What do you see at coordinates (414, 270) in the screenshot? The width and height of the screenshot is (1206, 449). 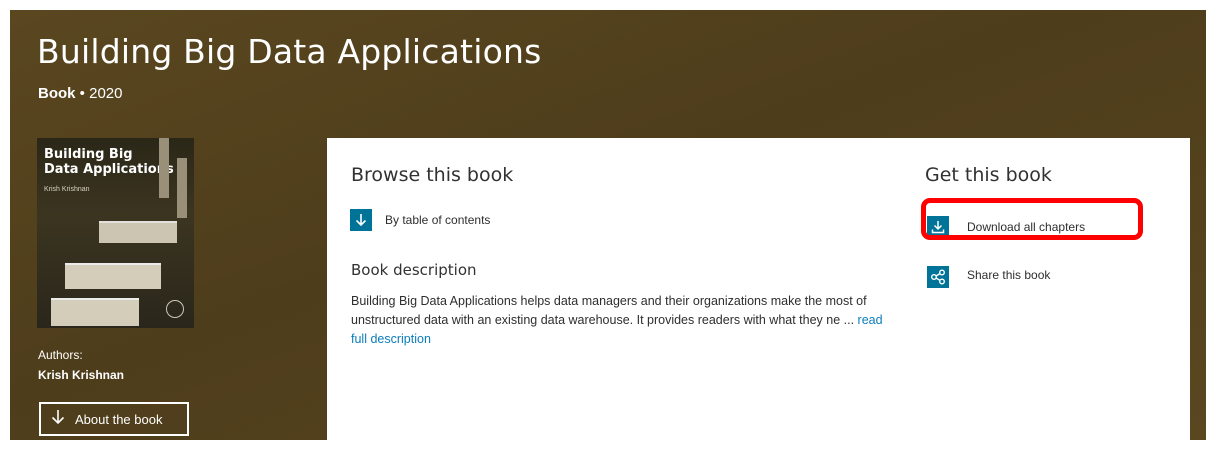 I see `description-heading: Book description` at bounding box center [414, 270].